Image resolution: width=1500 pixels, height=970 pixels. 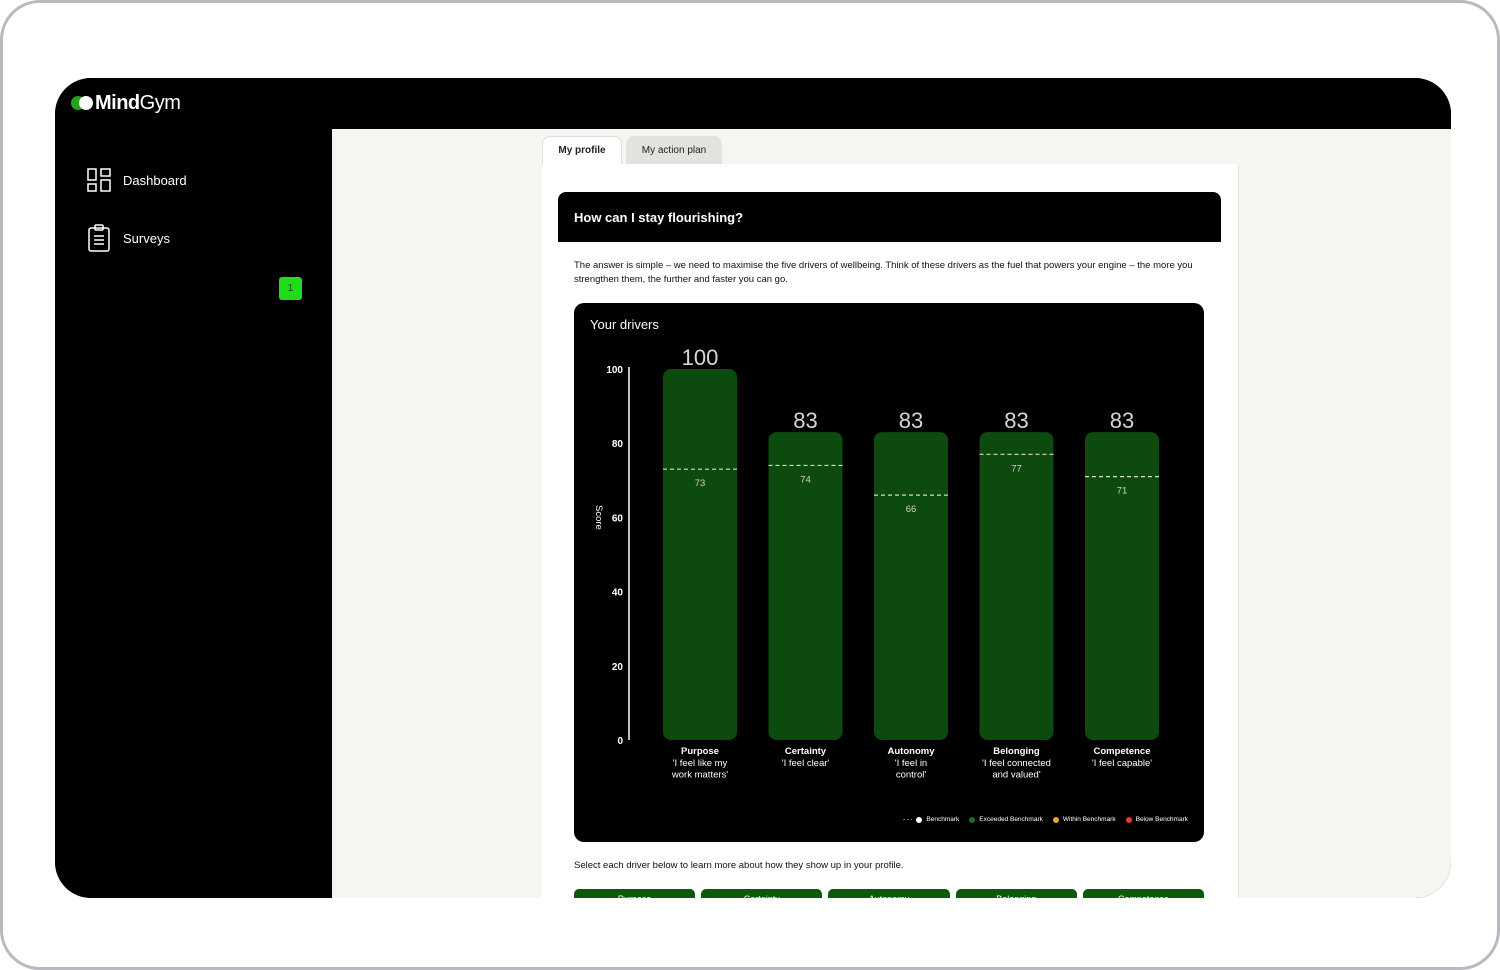 I want to click on category-subtitle: 'I feel like my, so click(x=700, y=763).